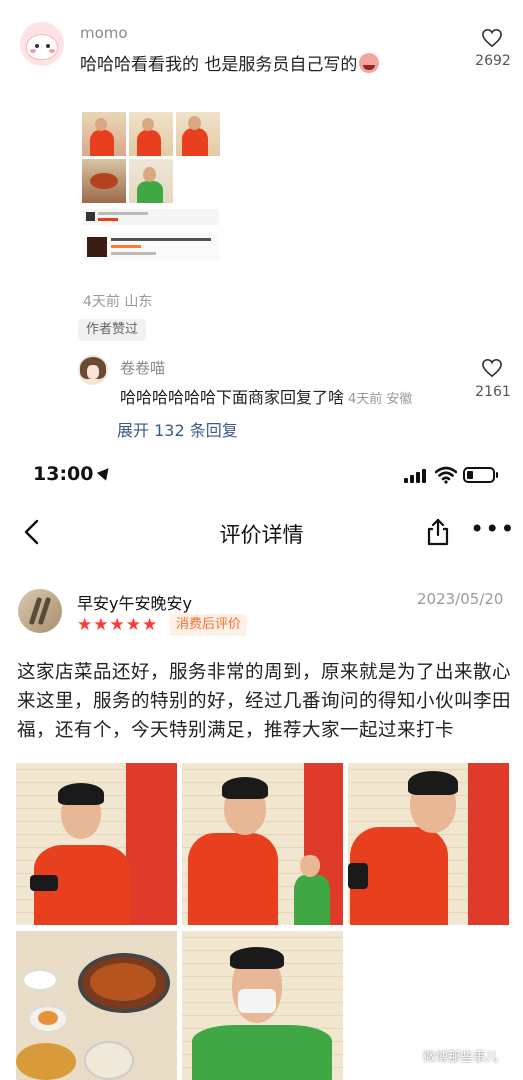  I want to click on comment-username: momo, so click(104, 33).